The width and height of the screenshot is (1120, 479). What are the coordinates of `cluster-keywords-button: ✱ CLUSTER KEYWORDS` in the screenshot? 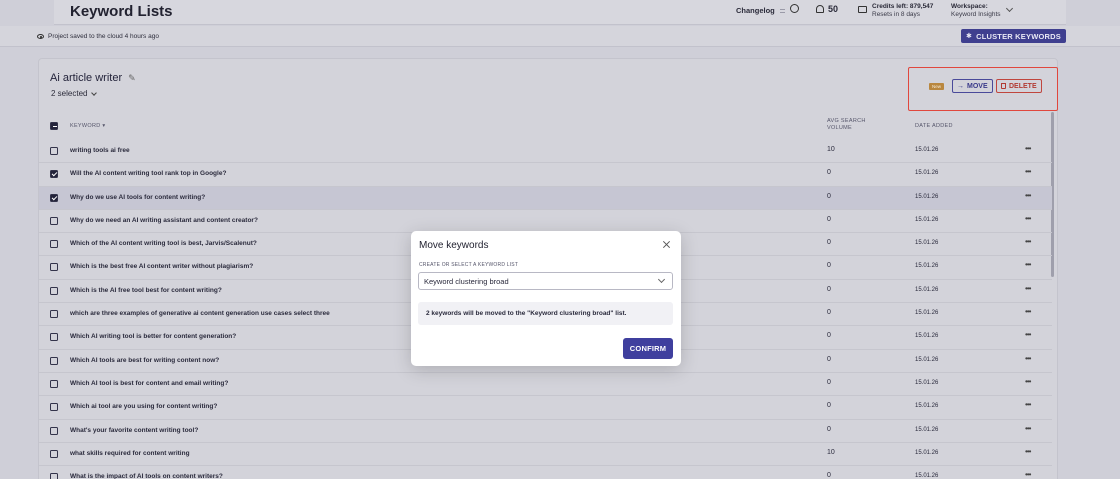 It's located at (1013, 36).